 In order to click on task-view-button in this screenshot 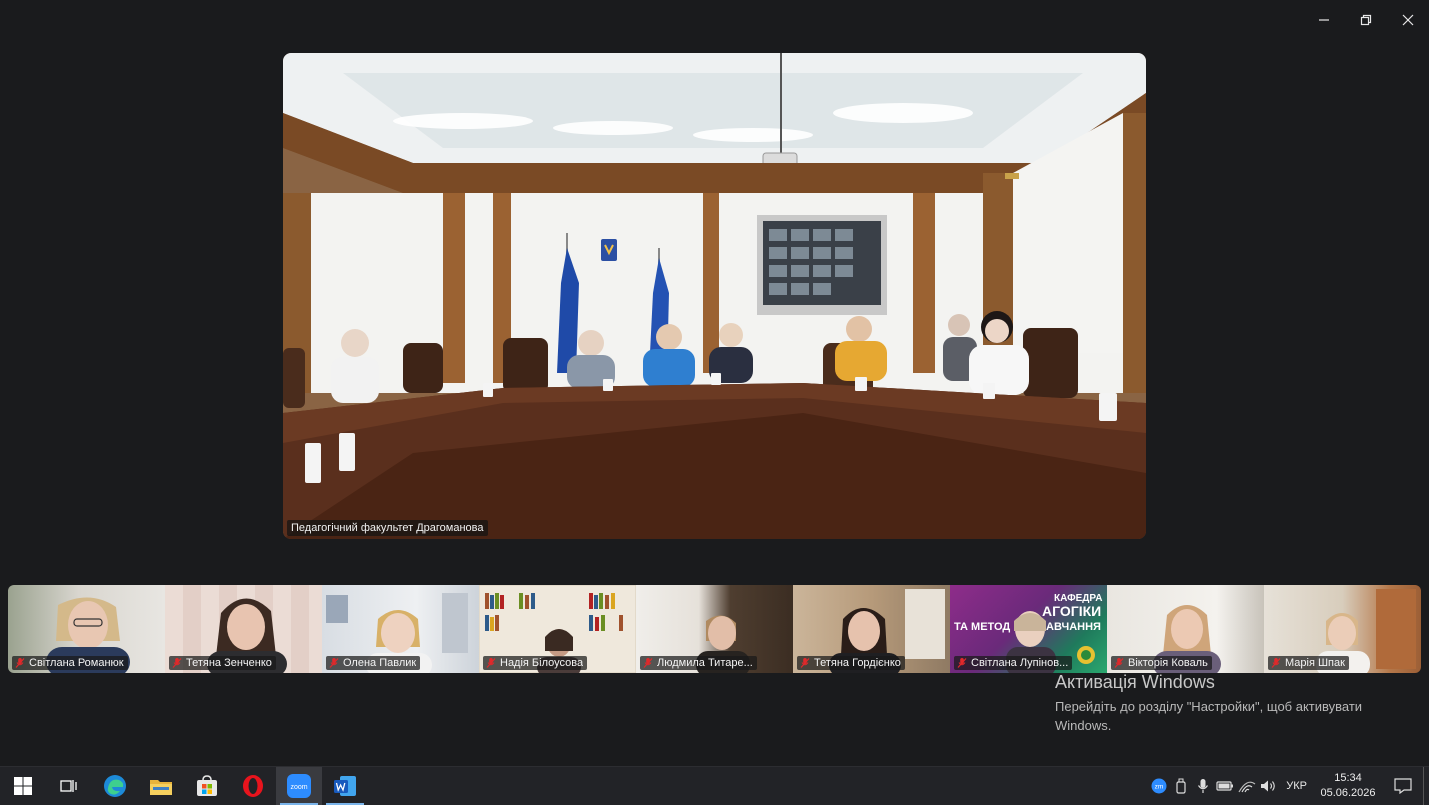, I will do `click(69, 786)`.